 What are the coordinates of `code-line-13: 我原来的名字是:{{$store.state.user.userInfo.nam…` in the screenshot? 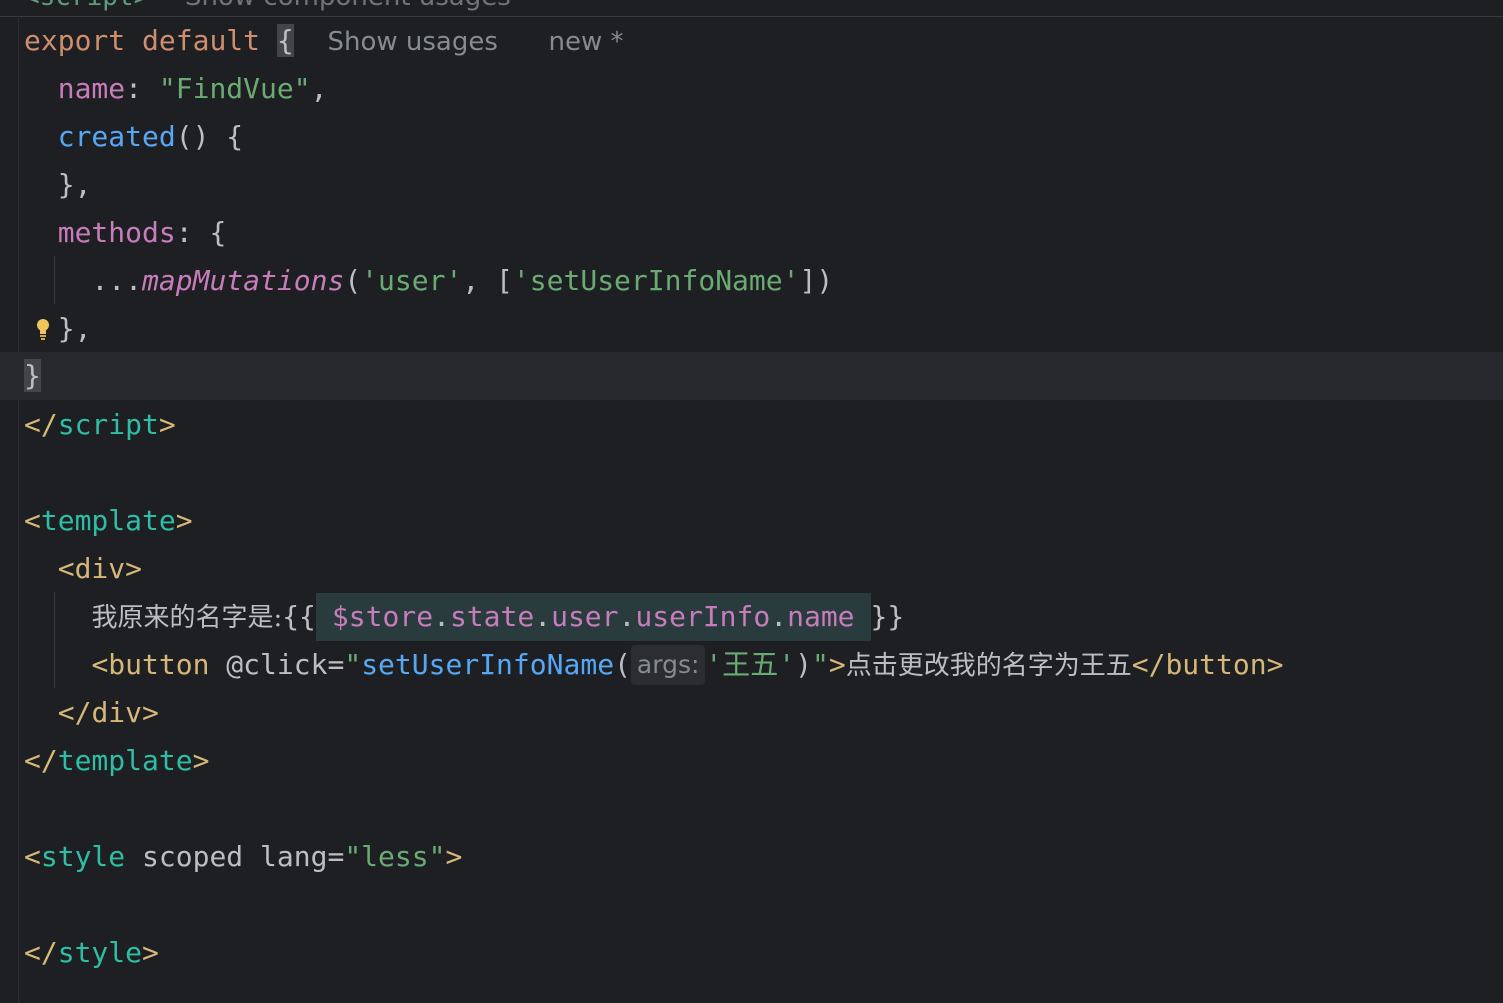 It's located at (464, 617).